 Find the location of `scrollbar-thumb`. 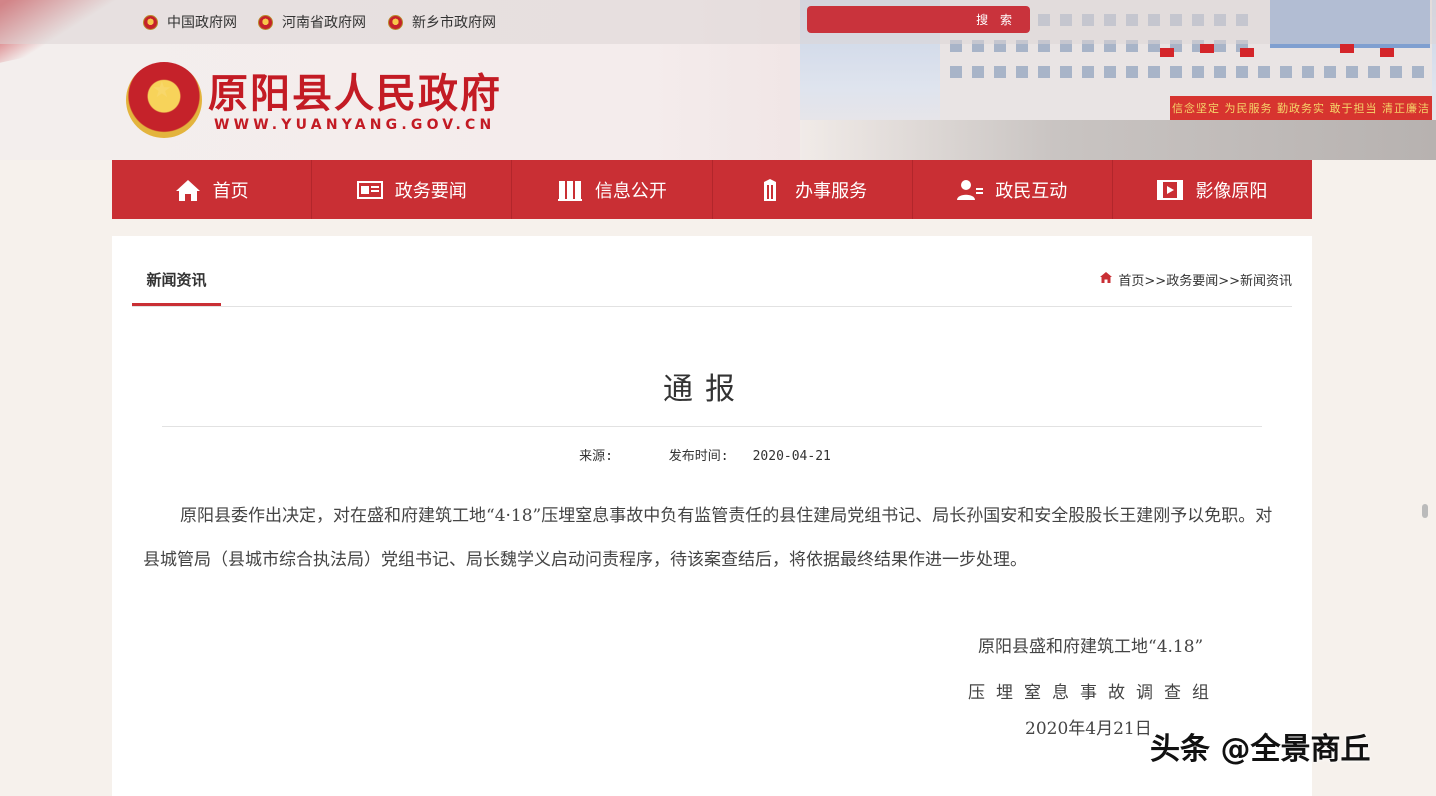

scrollbar-thumb is located at coordinates (1425, 511).